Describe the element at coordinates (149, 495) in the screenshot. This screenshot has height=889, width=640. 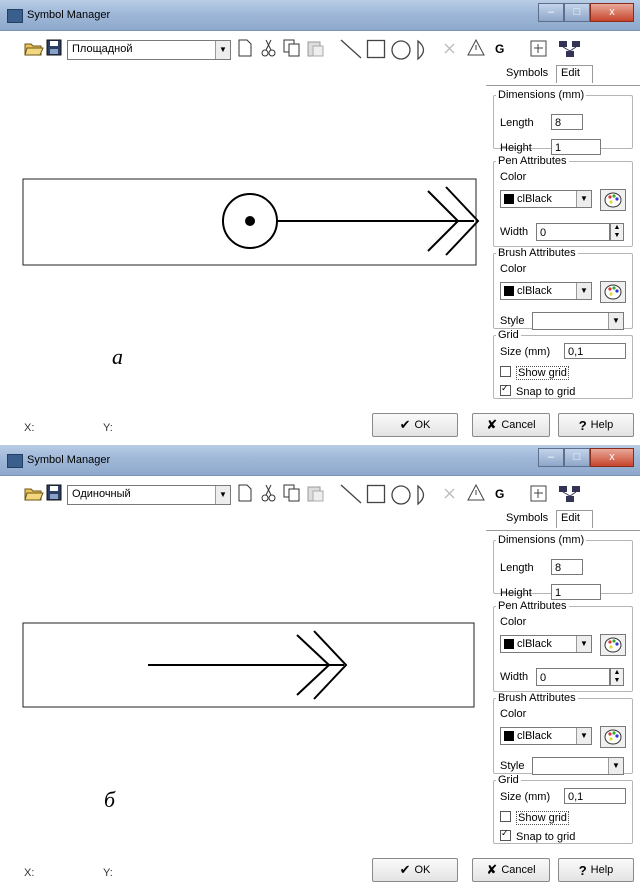
I see `symbol-type-combo: Одиночный ▼` at that location.